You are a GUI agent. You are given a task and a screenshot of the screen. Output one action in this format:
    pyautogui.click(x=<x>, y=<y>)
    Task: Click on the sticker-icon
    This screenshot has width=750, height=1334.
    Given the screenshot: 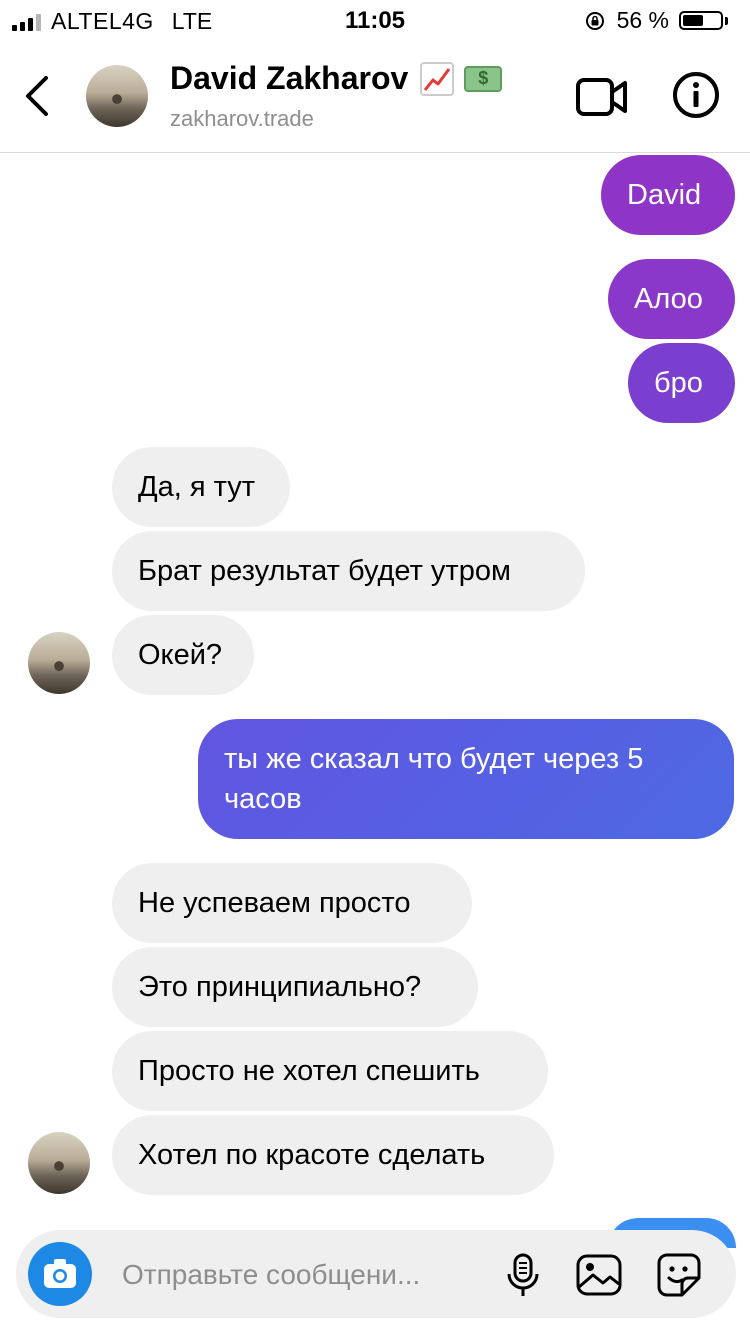 What is the action you would take?
    pyautogui.click(x=679, y=1275)
    